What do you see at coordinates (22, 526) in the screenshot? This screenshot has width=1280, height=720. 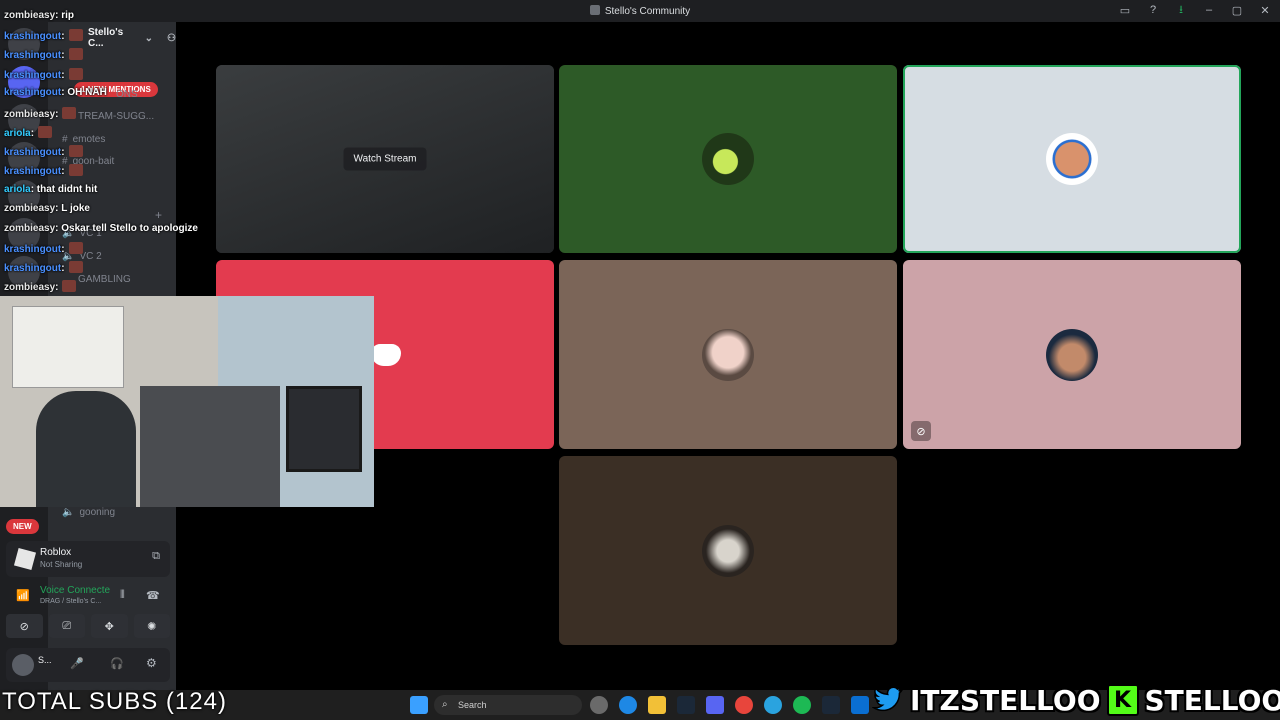 I see `new-badge: NEW` at bounding box center [22, 526].